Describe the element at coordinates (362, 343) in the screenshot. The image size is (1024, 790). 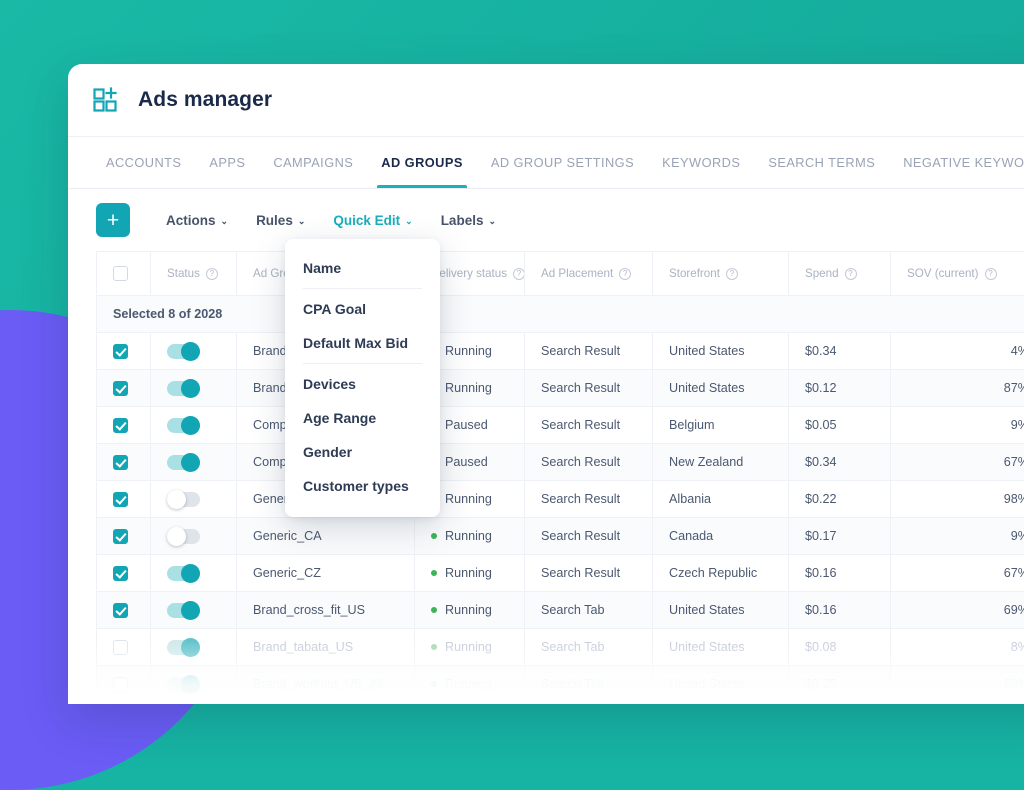
I see `quick-edit-item-default-max-bid: Default Max Bid` at that location.